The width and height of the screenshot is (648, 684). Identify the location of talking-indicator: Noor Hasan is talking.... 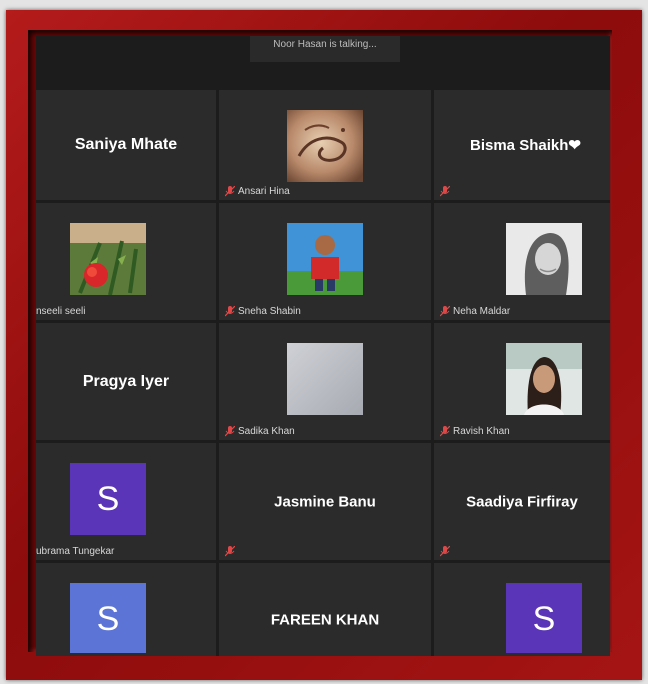
(325, 49).